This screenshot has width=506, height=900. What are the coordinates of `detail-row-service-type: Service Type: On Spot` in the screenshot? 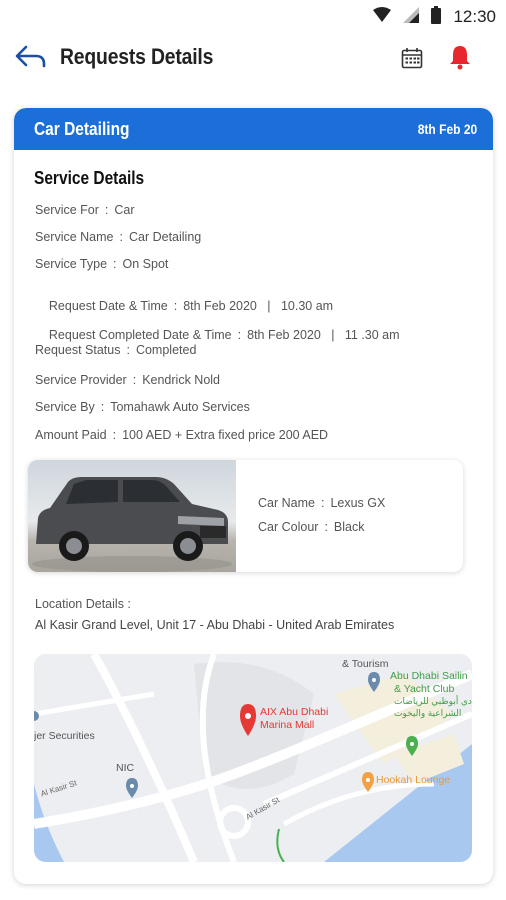 It's located at (102, 264).